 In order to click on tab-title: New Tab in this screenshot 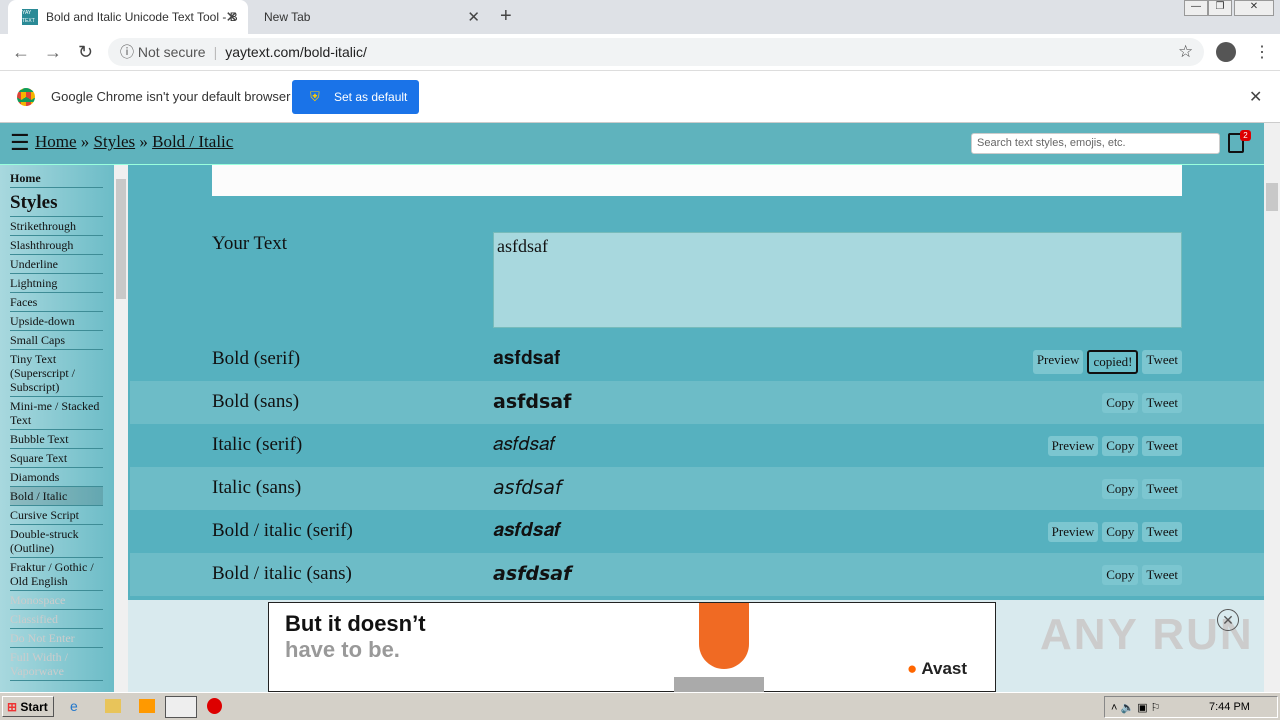, I will do `click(287, 17)`.